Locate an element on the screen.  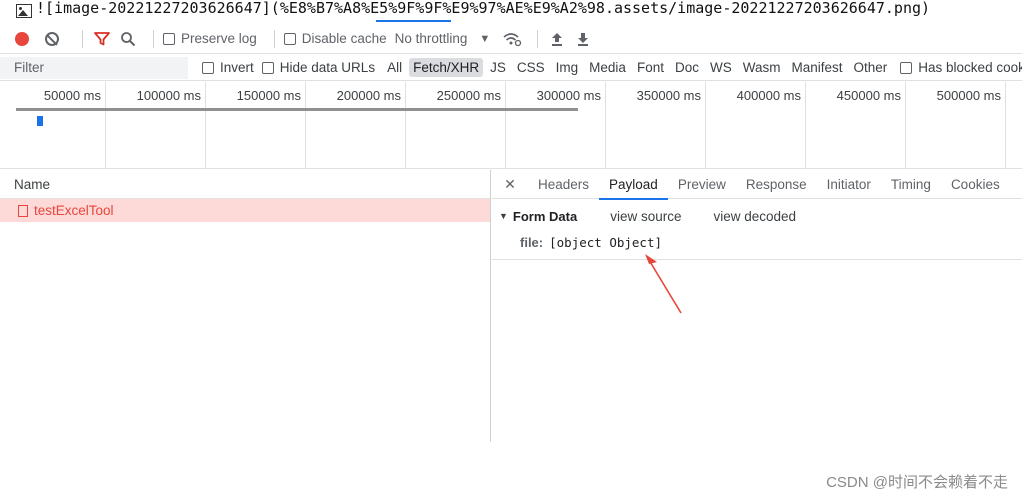
blocked-cookies-option: Has blocked cookies is located at coordinates (961, 67).